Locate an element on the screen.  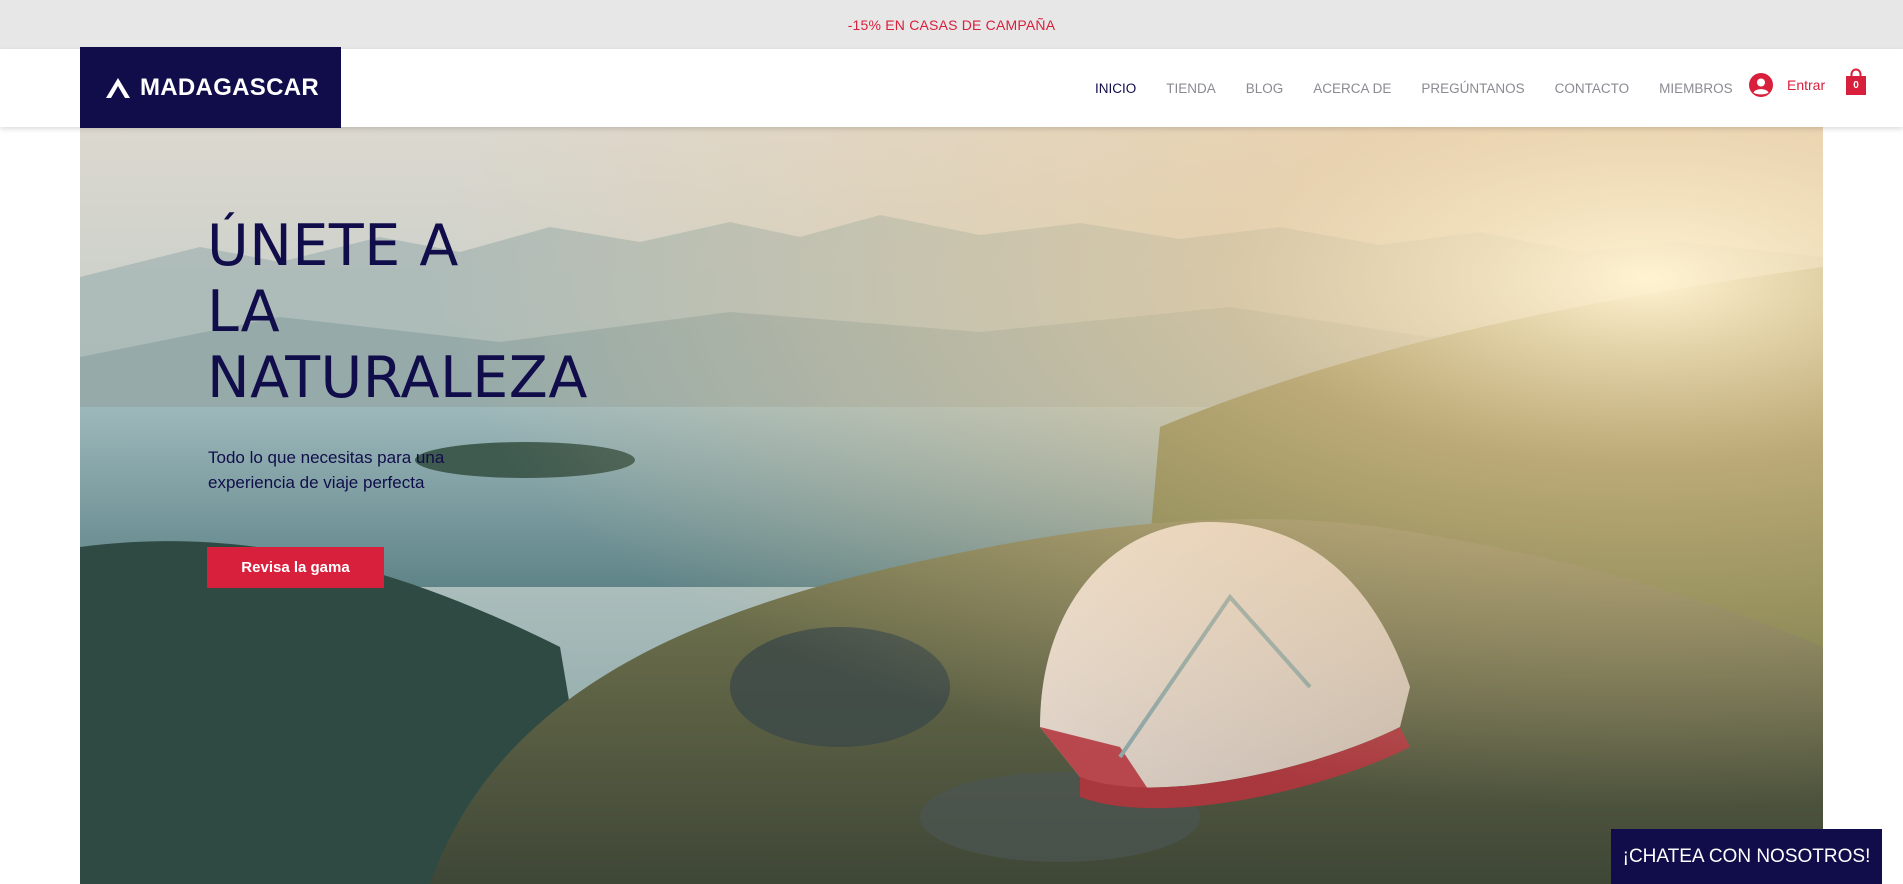
nav-item-blog: BLOG is located at coordinates (1265, 88).